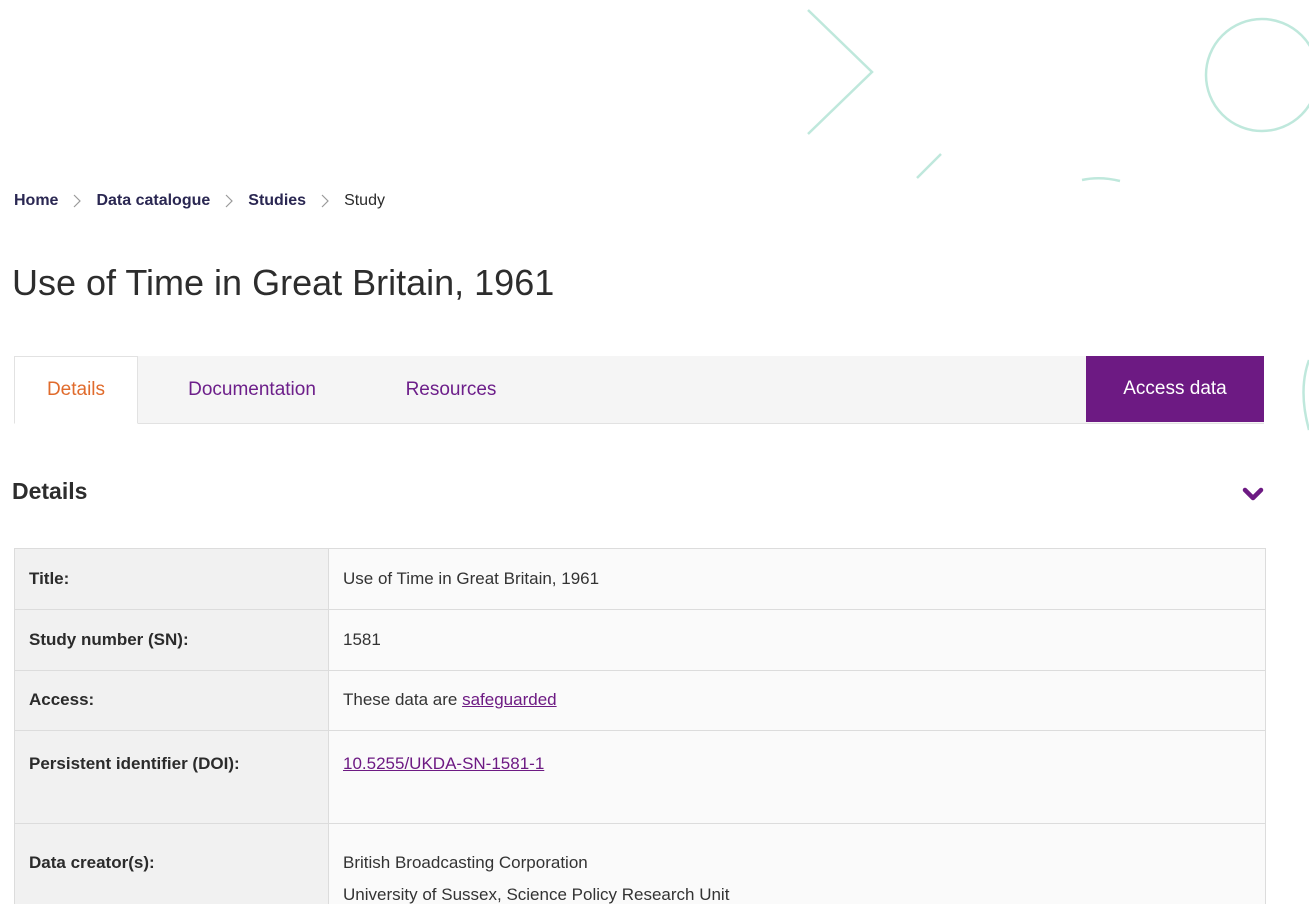 The width and height of the screenshot is (1309, 904). Describe the element at coordinates (797, 640) in the screenshot. I see `study-number-value: 1581` at that location.